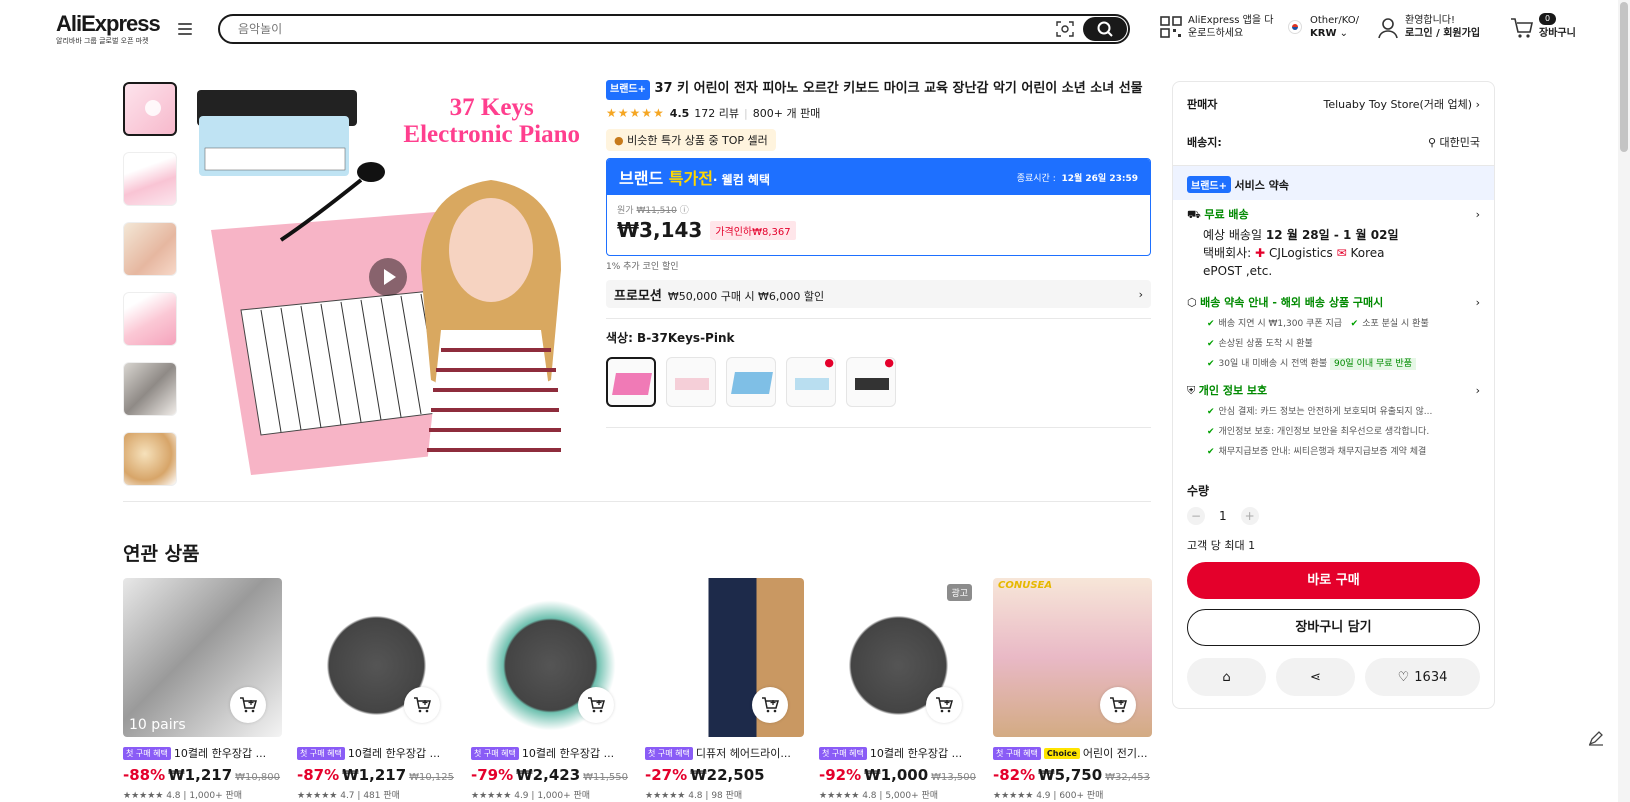 The image size is (1630, 802). What do you see at coordinates (1624, 401) in the screenshot?
I see `scrollbar` at bounding box center [1624, 401].